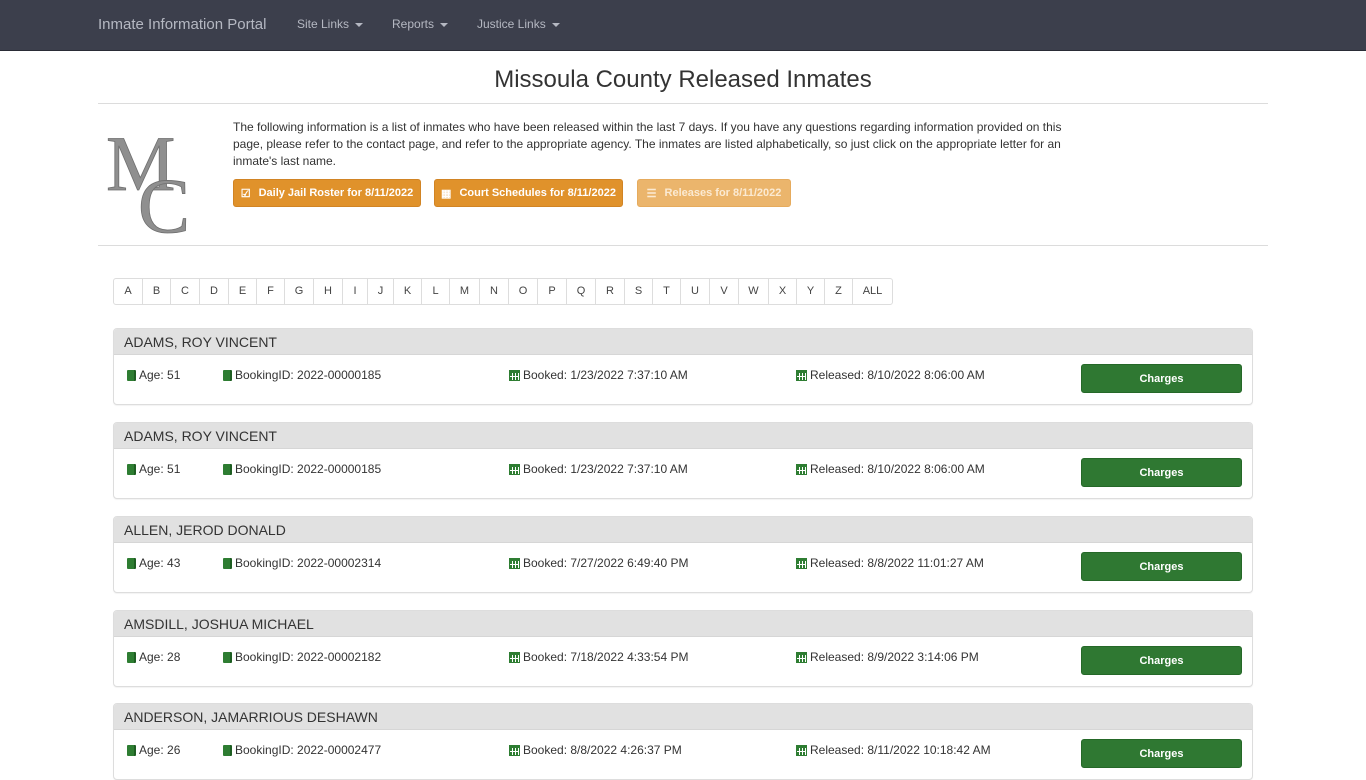 This screenshot has width=1366, height=780. Describe the element at coordinates (323, 24) in the screenshot. I see `nav-label: Site Links` at that location.